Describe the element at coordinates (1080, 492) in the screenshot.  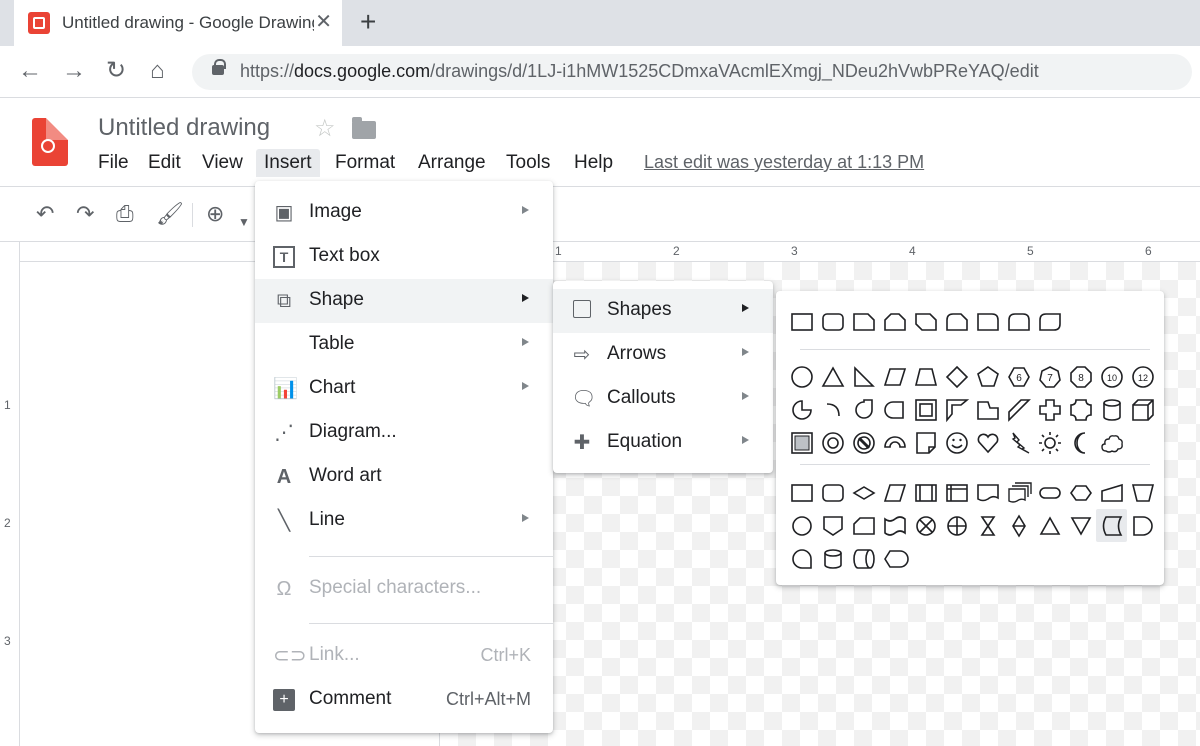
I see `flowchart-preparation-shape-icon` at that location.